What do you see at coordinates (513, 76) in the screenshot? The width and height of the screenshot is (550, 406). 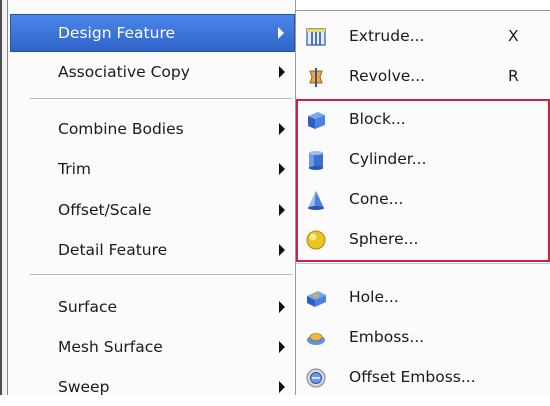 I see `shortcut-key: R` at bounding box center [513, 76].